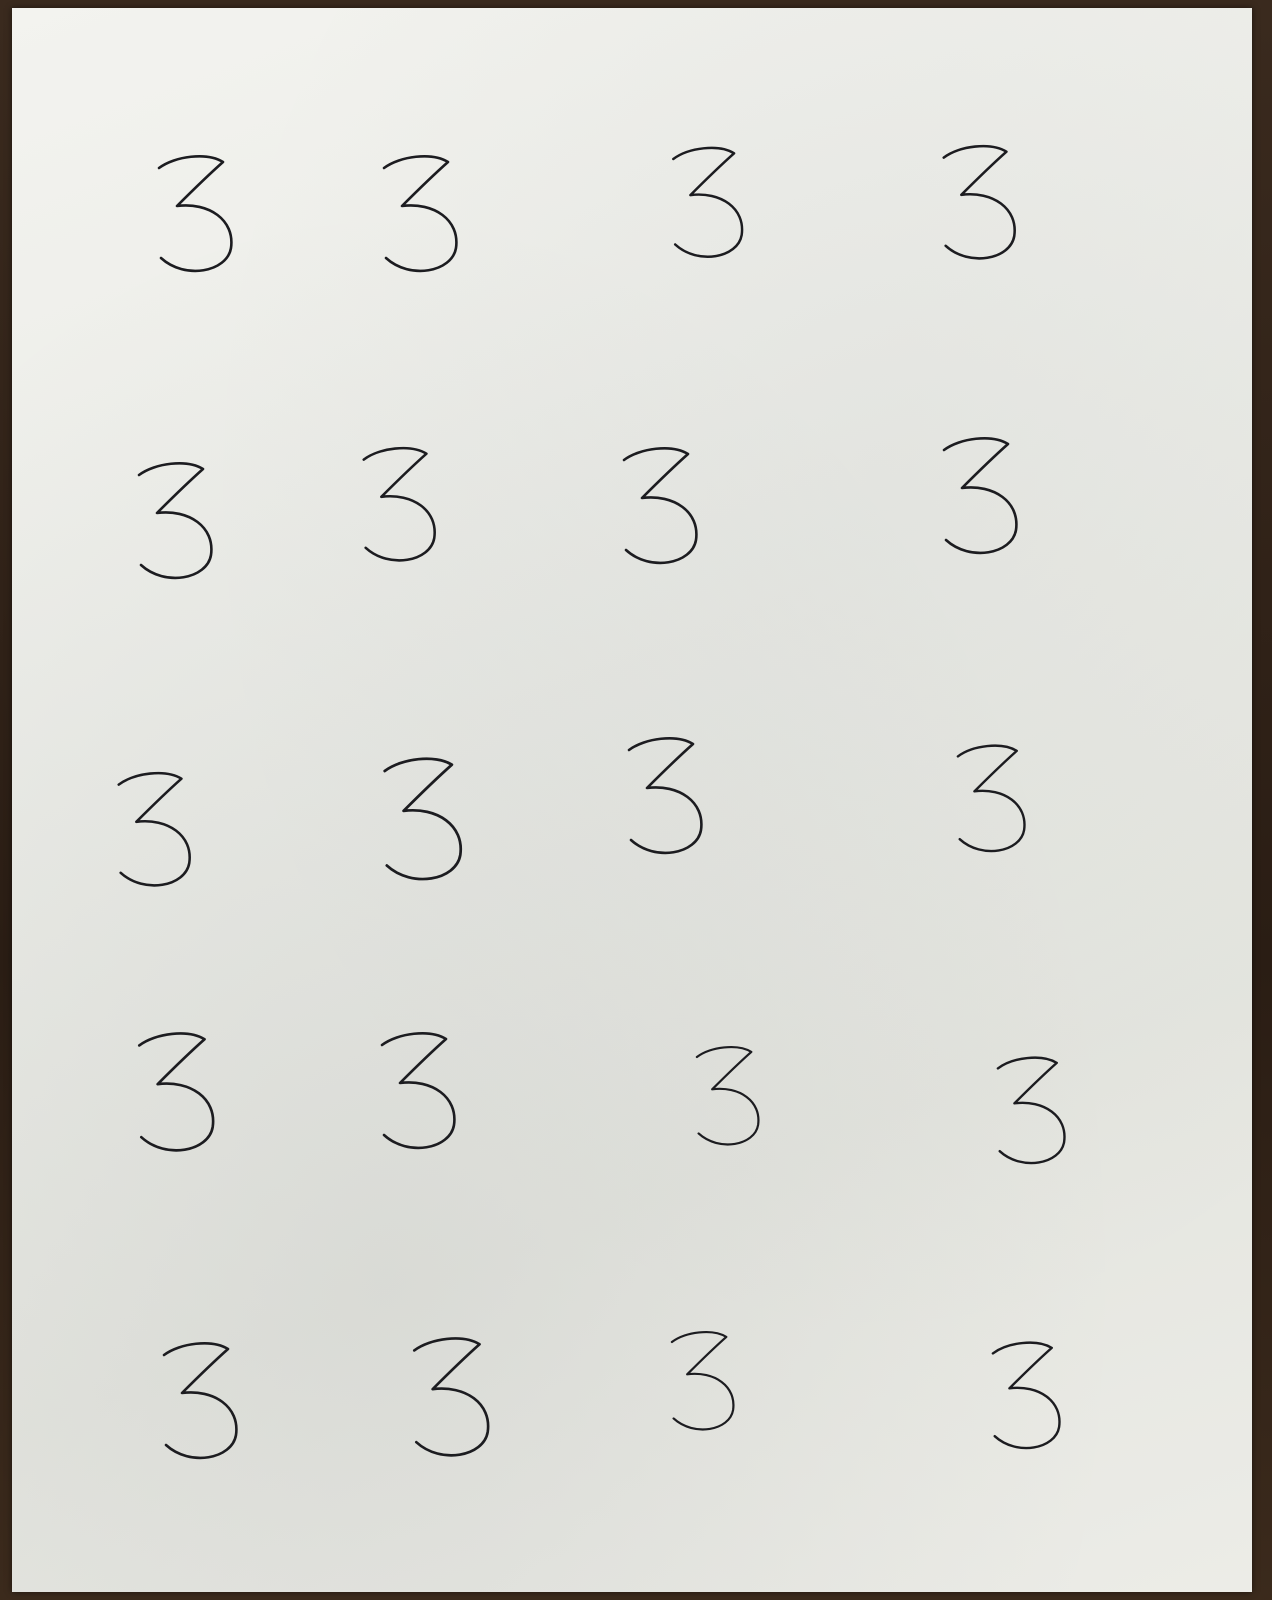 This screenshot has height=1600, width=1272. I want to click on handwritten-digit-r4c2: 3, so click(418, 1091).